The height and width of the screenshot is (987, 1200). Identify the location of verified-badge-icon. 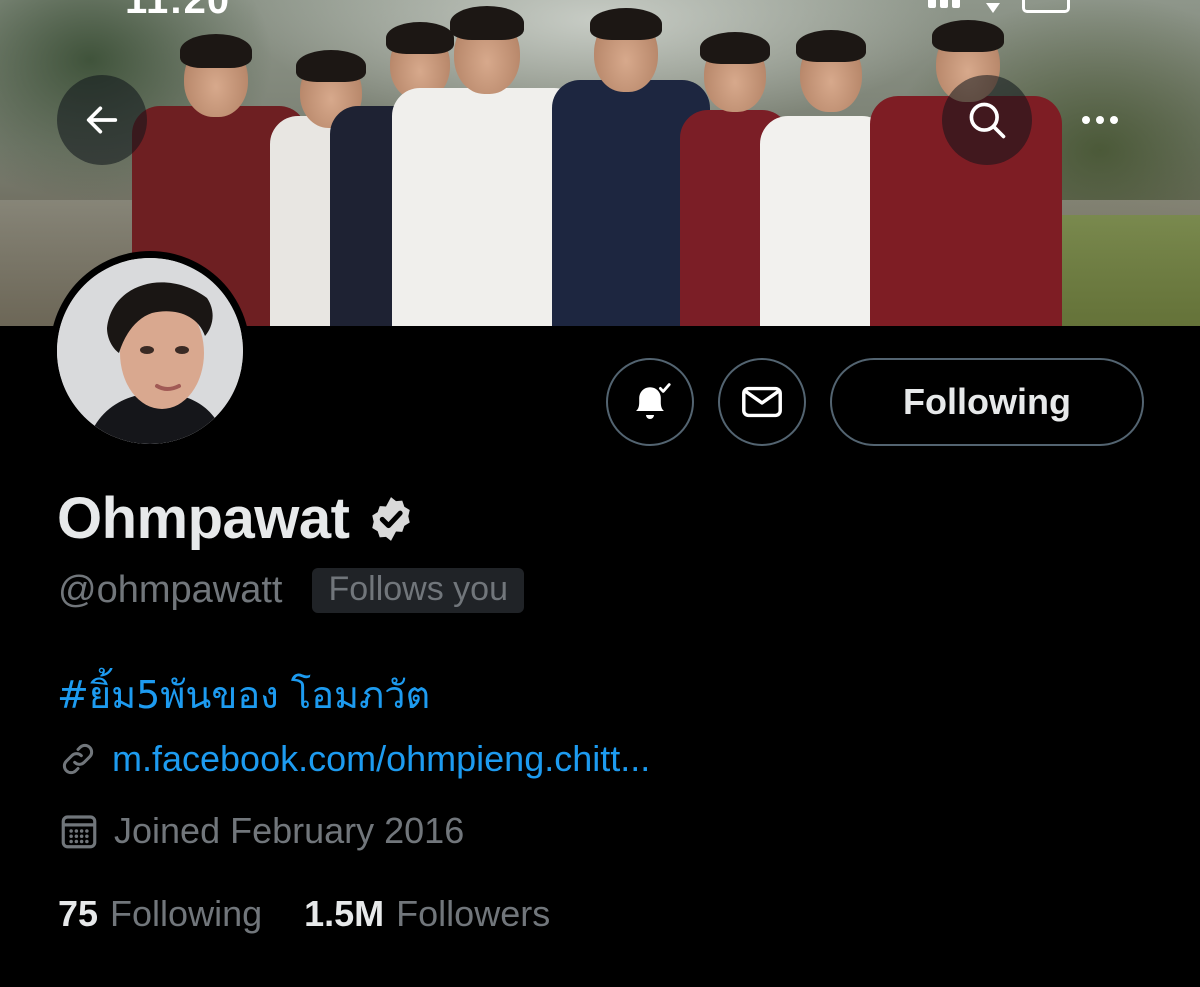
(391, 519).